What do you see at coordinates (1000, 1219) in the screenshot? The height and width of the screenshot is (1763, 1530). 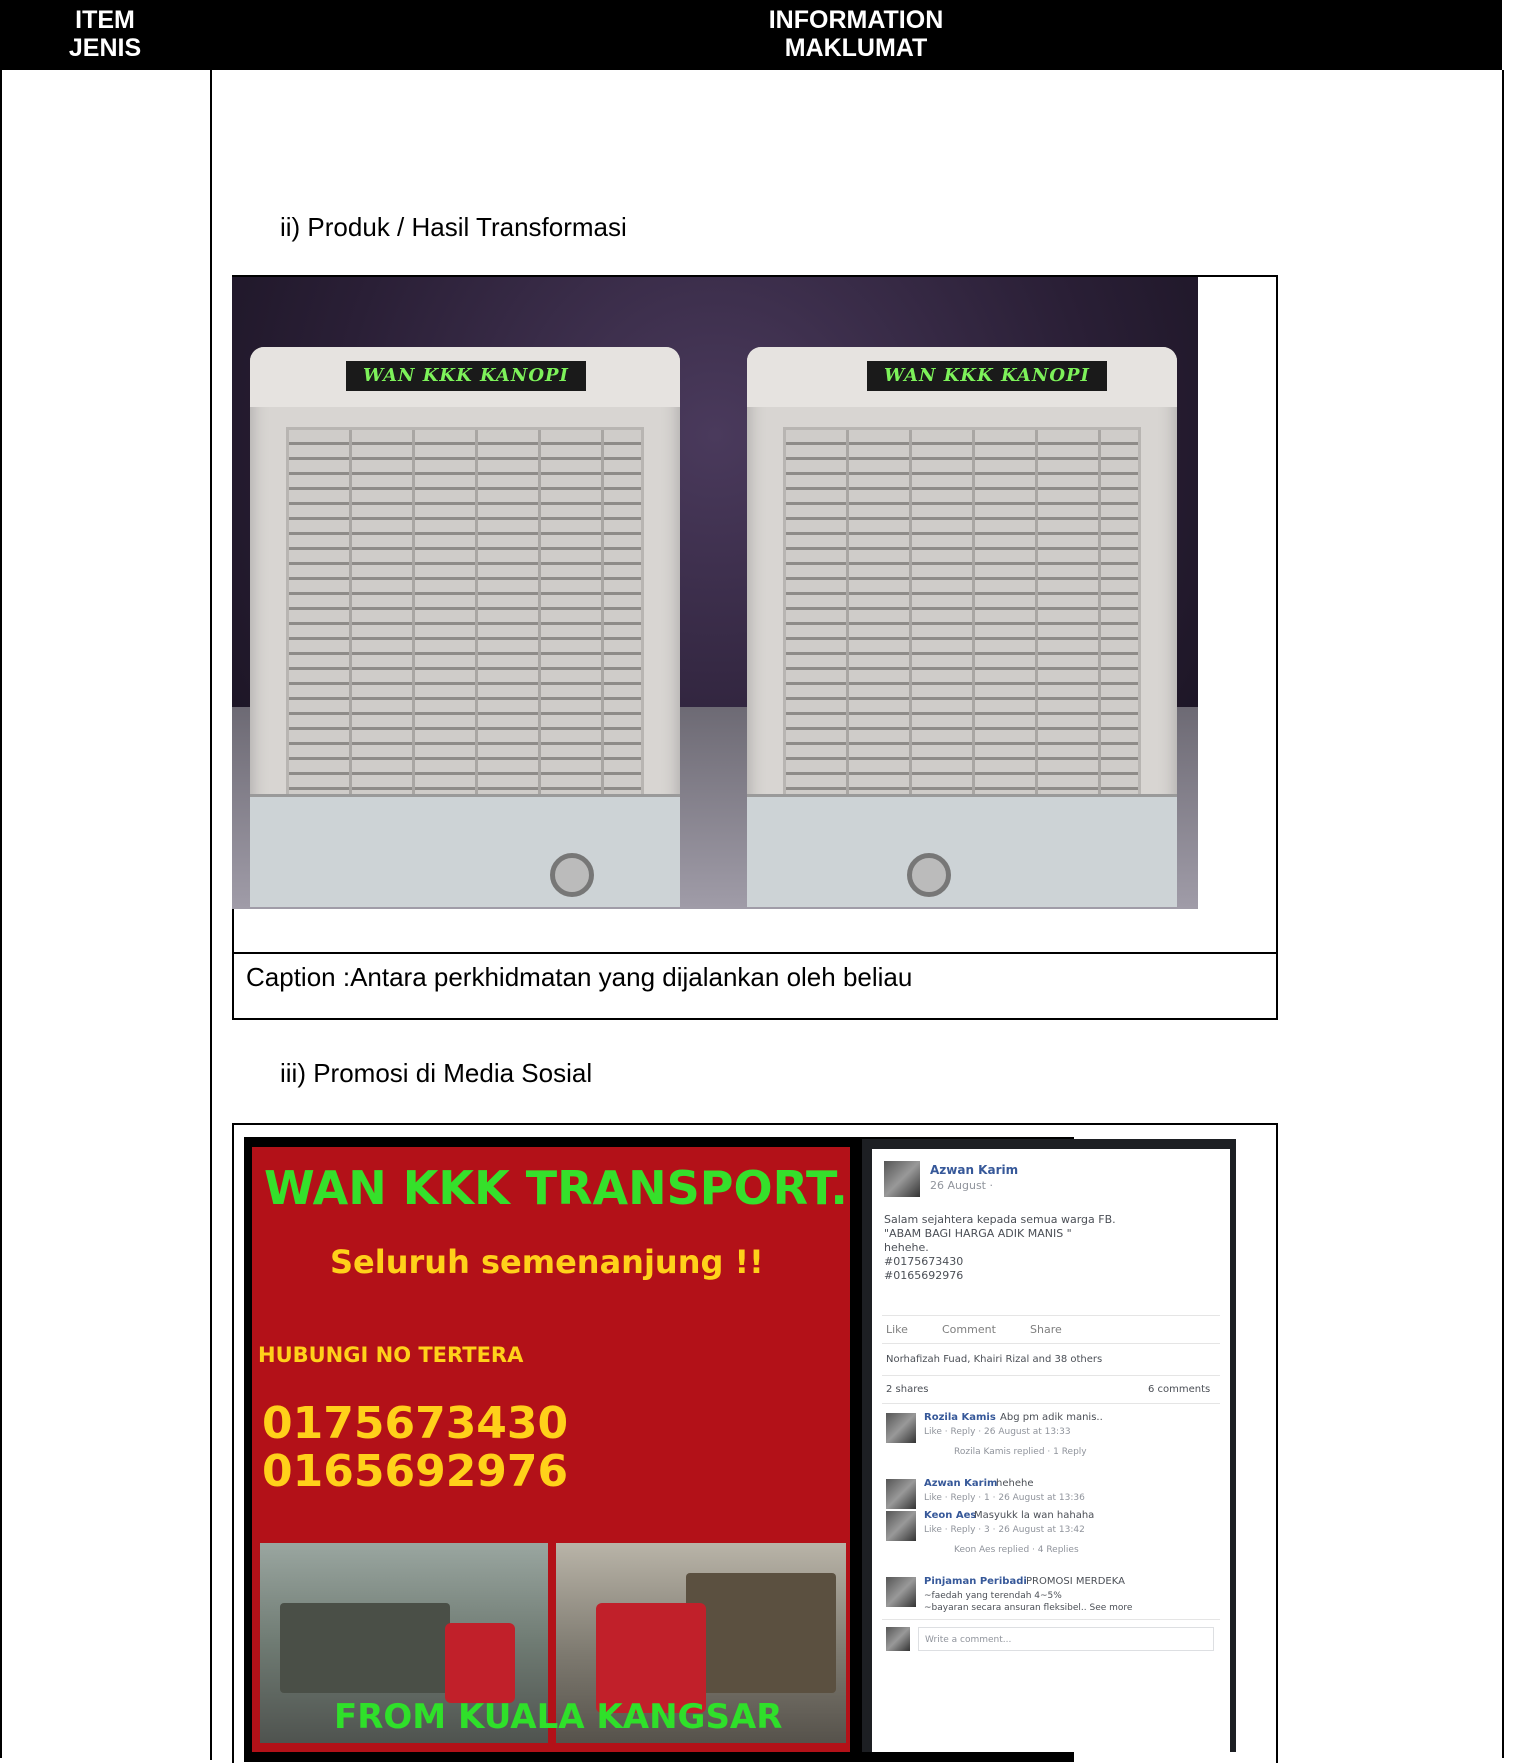 I see `post-text-line: Salam sejahtera kepada semua warga FB.` at bounding box center [1000, 1219].